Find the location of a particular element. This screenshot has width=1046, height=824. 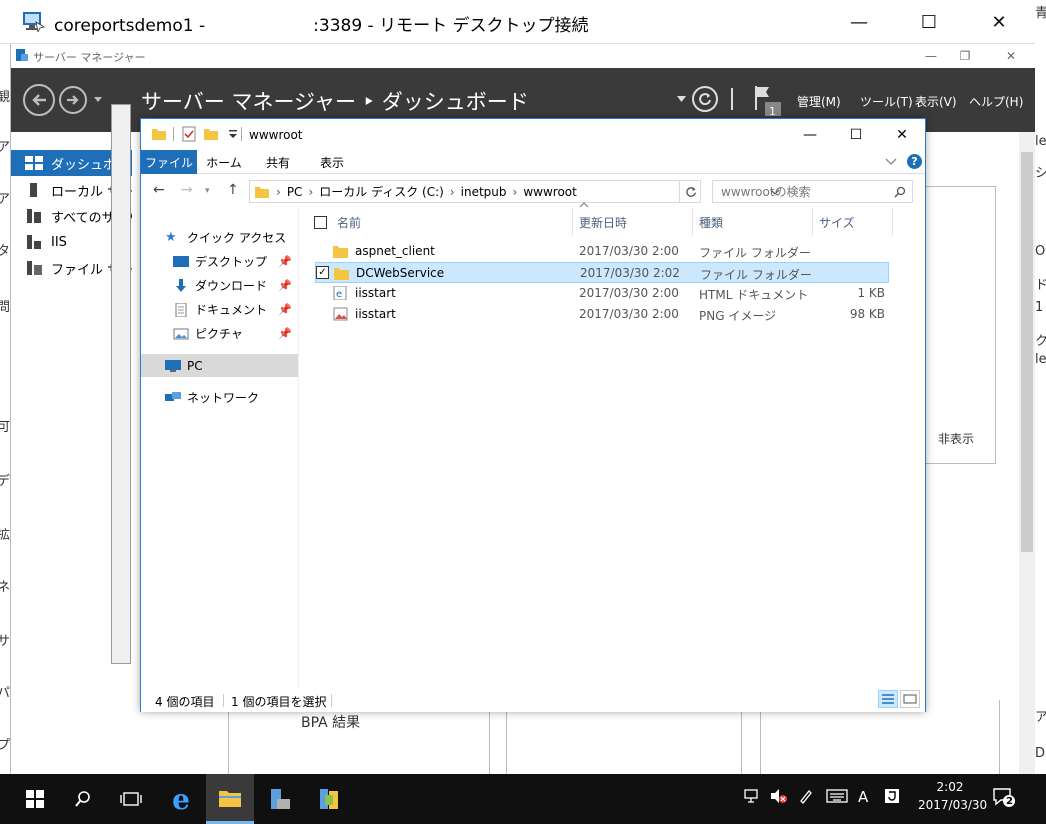

ime-pad-icon is located at coordinates (892, 796).